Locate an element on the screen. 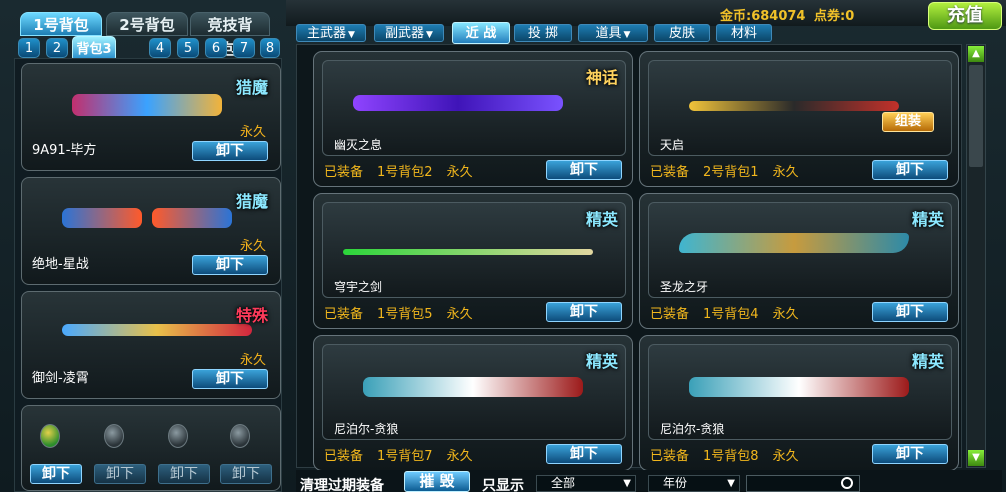  weapon-meta: 已装备 1号背包4 永久 is located at coordinates (724, 314).